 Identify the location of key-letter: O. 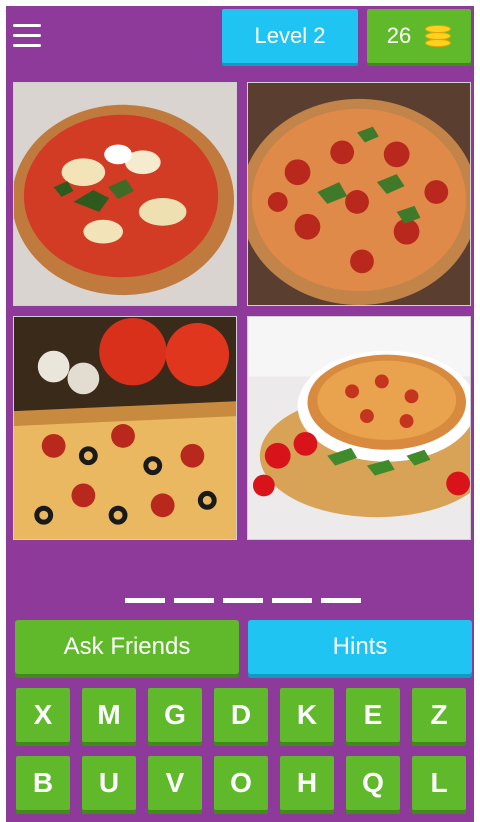
(241, 782).